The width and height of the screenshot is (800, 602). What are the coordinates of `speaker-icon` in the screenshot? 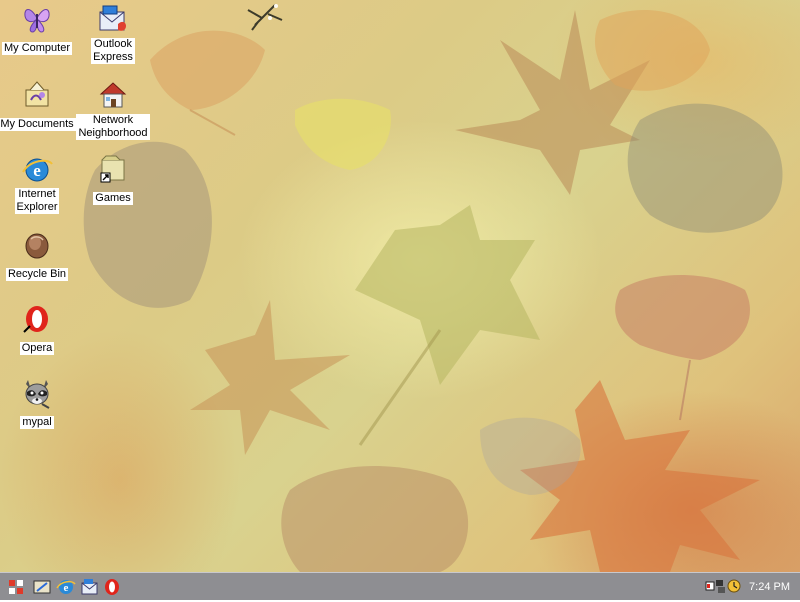 It's located at (710, 586).